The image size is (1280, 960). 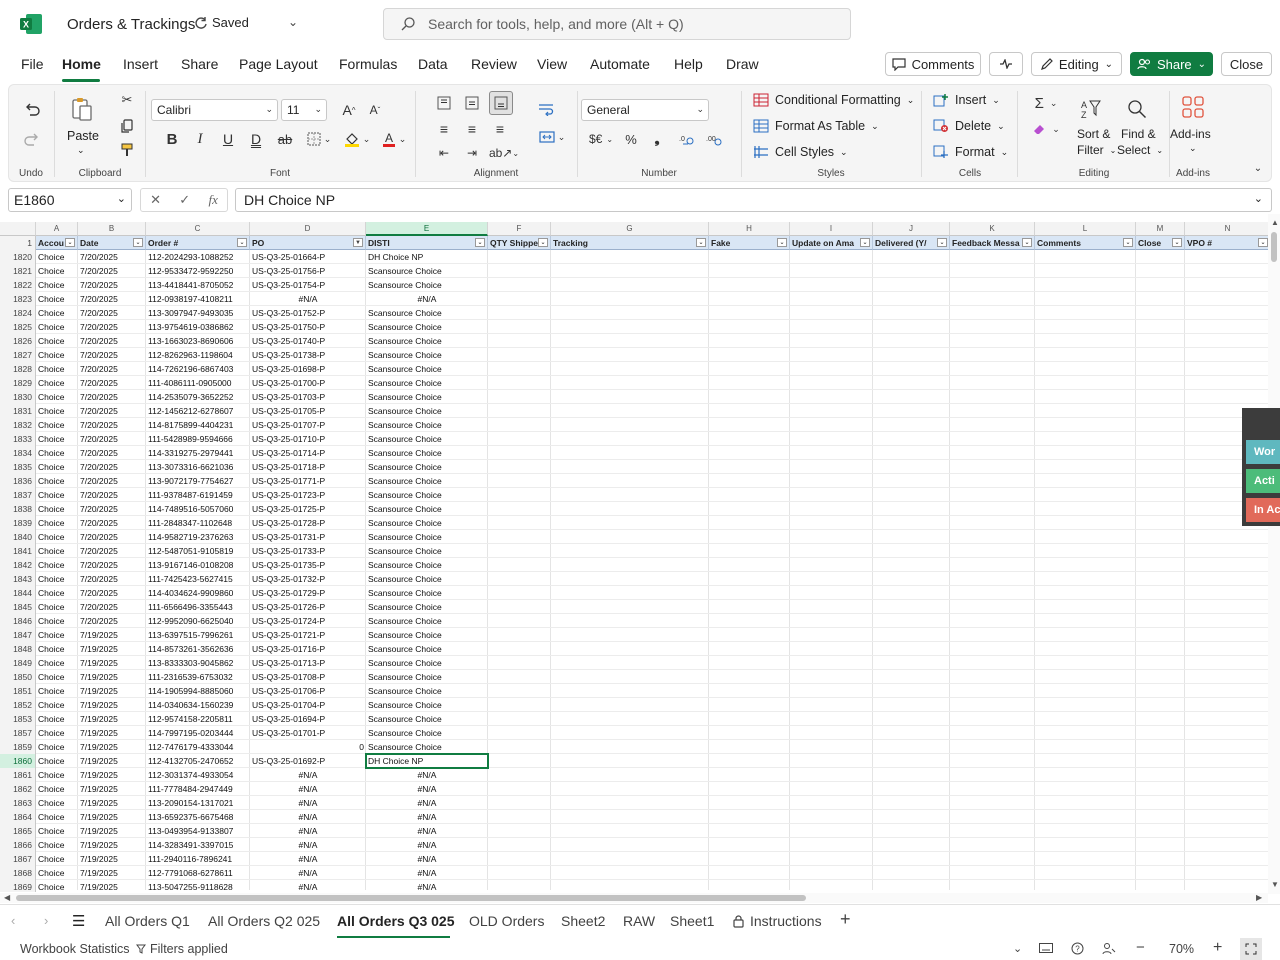 I want to click on sheet-tab-sheet1: Sheet1, so click(x=692, y=921).